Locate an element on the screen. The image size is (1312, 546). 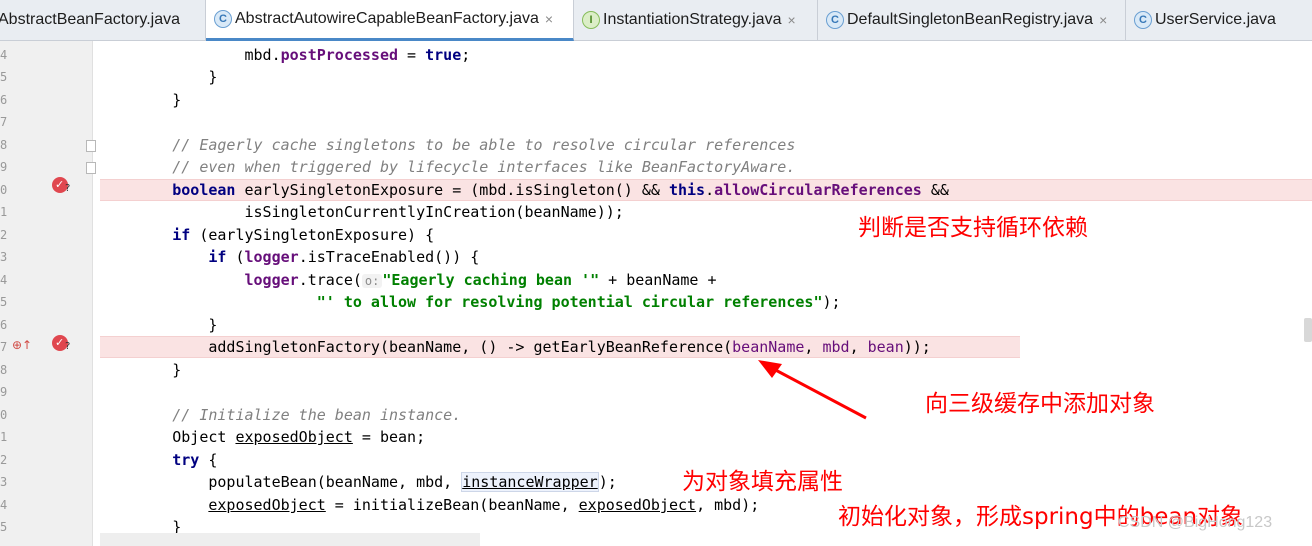
annotation-arrow is located at coordinates (812, 390).